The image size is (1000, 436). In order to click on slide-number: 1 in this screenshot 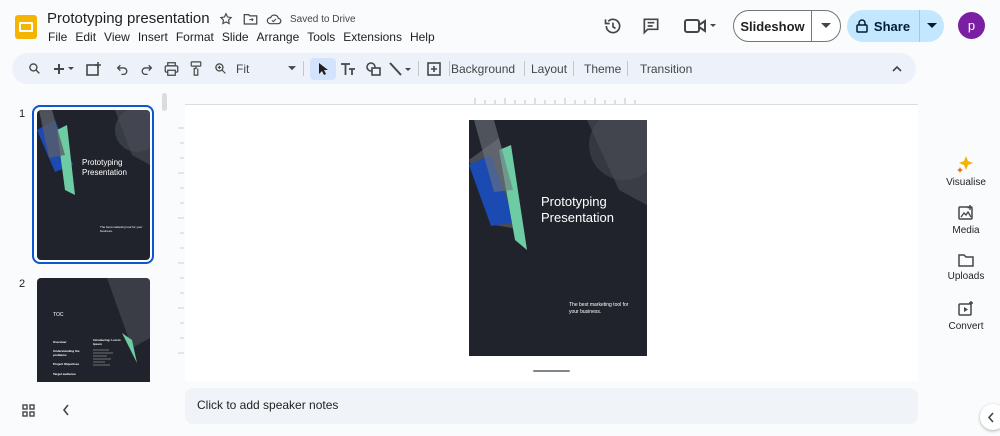, I will do `click(22, 114)`.